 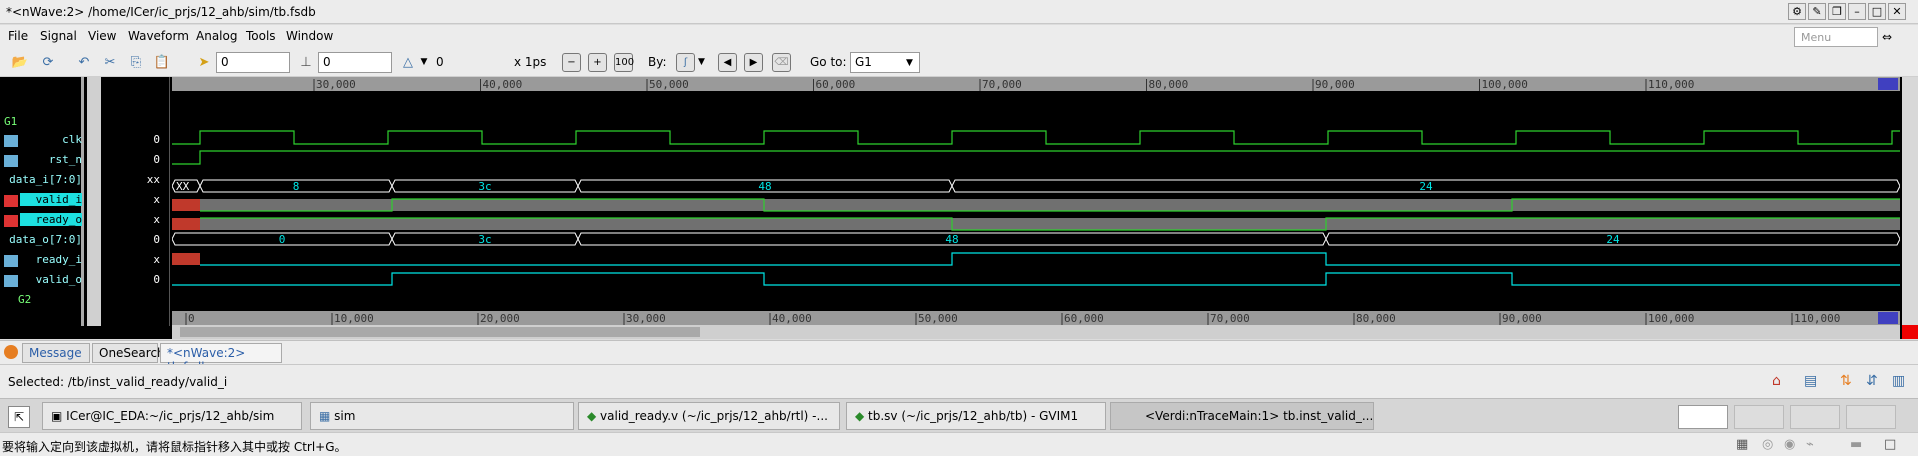 I want to click on cursor-tool-icon: ➤, so click(x=204, y=62).